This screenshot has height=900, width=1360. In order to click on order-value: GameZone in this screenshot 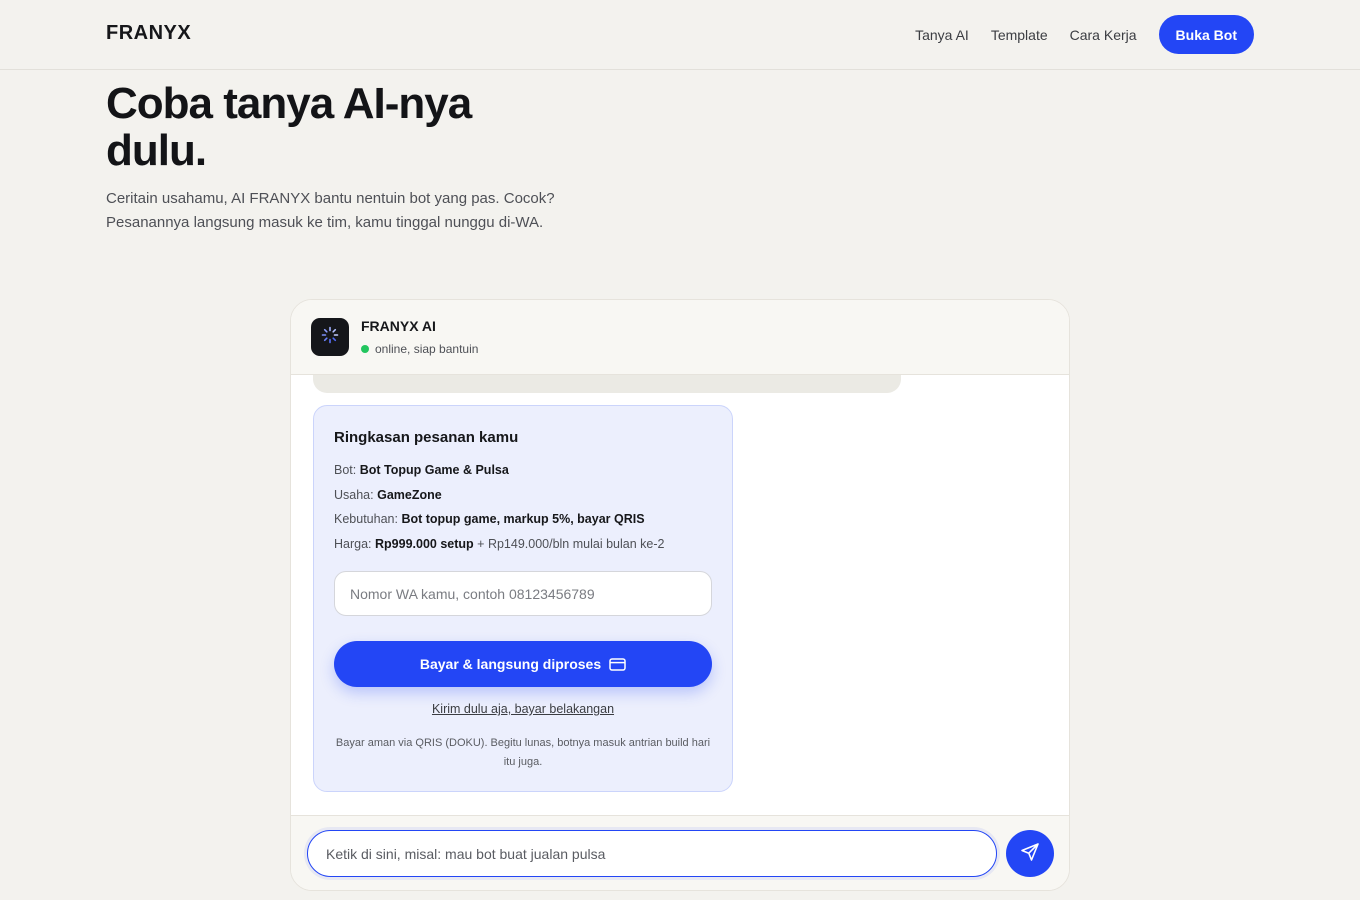, I will do `click(409, 495)`.